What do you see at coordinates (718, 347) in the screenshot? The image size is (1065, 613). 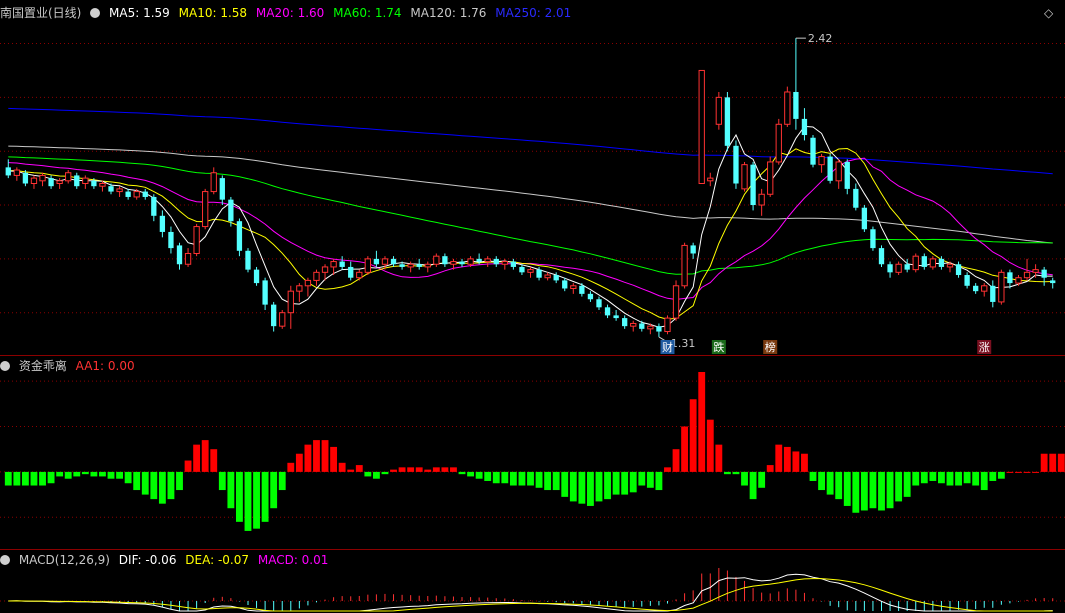 I see `marker-die: 跌` at bounding box center [718, 347].